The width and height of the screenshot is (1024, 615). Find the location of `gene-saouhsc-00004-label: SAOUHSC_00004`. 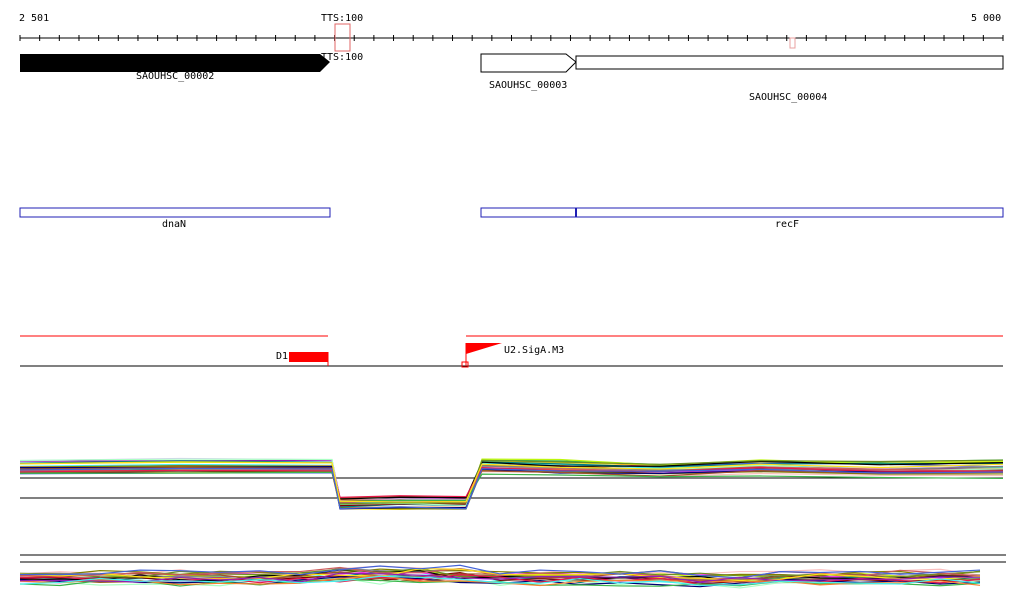

gene-saouhsc-00004-label: SAOUHSC_00004 is located at coordinates (788, 97).